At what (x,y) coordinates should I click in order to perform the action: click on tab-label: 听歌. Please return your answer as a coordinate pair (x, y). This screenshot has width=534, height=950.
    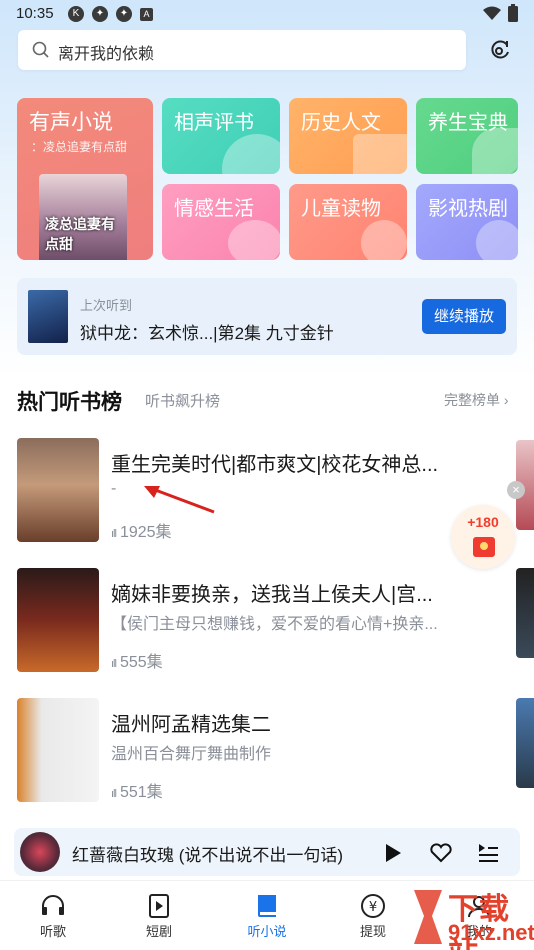
    Looking at the image, I should click on (52, 931).